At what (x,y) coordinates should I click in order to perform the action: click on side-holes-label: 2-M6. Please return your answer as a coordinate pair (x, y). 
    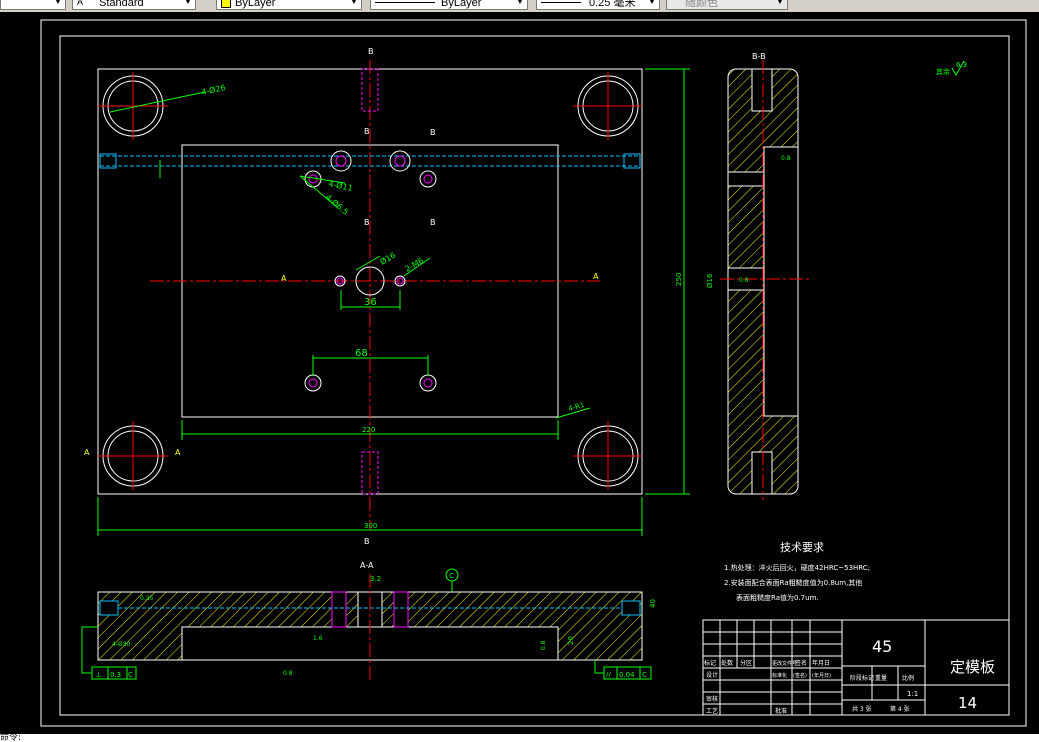
    Looking at the image, I should click on (415, 265).